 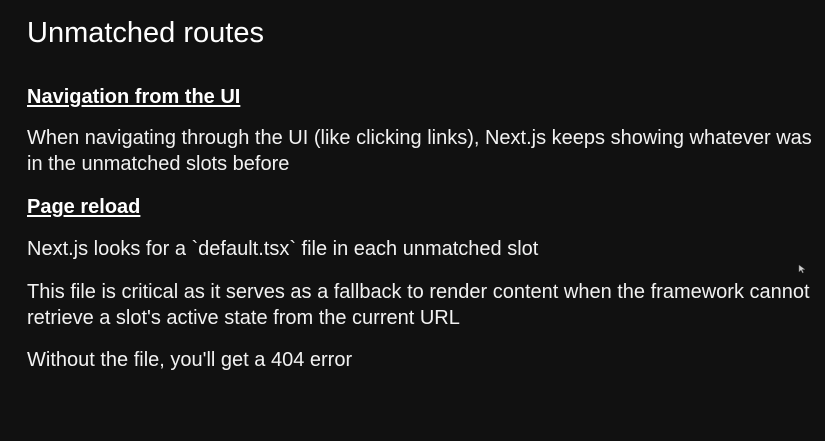 I want to click on mouse-pointer-icon, so click(x=802, y=269).